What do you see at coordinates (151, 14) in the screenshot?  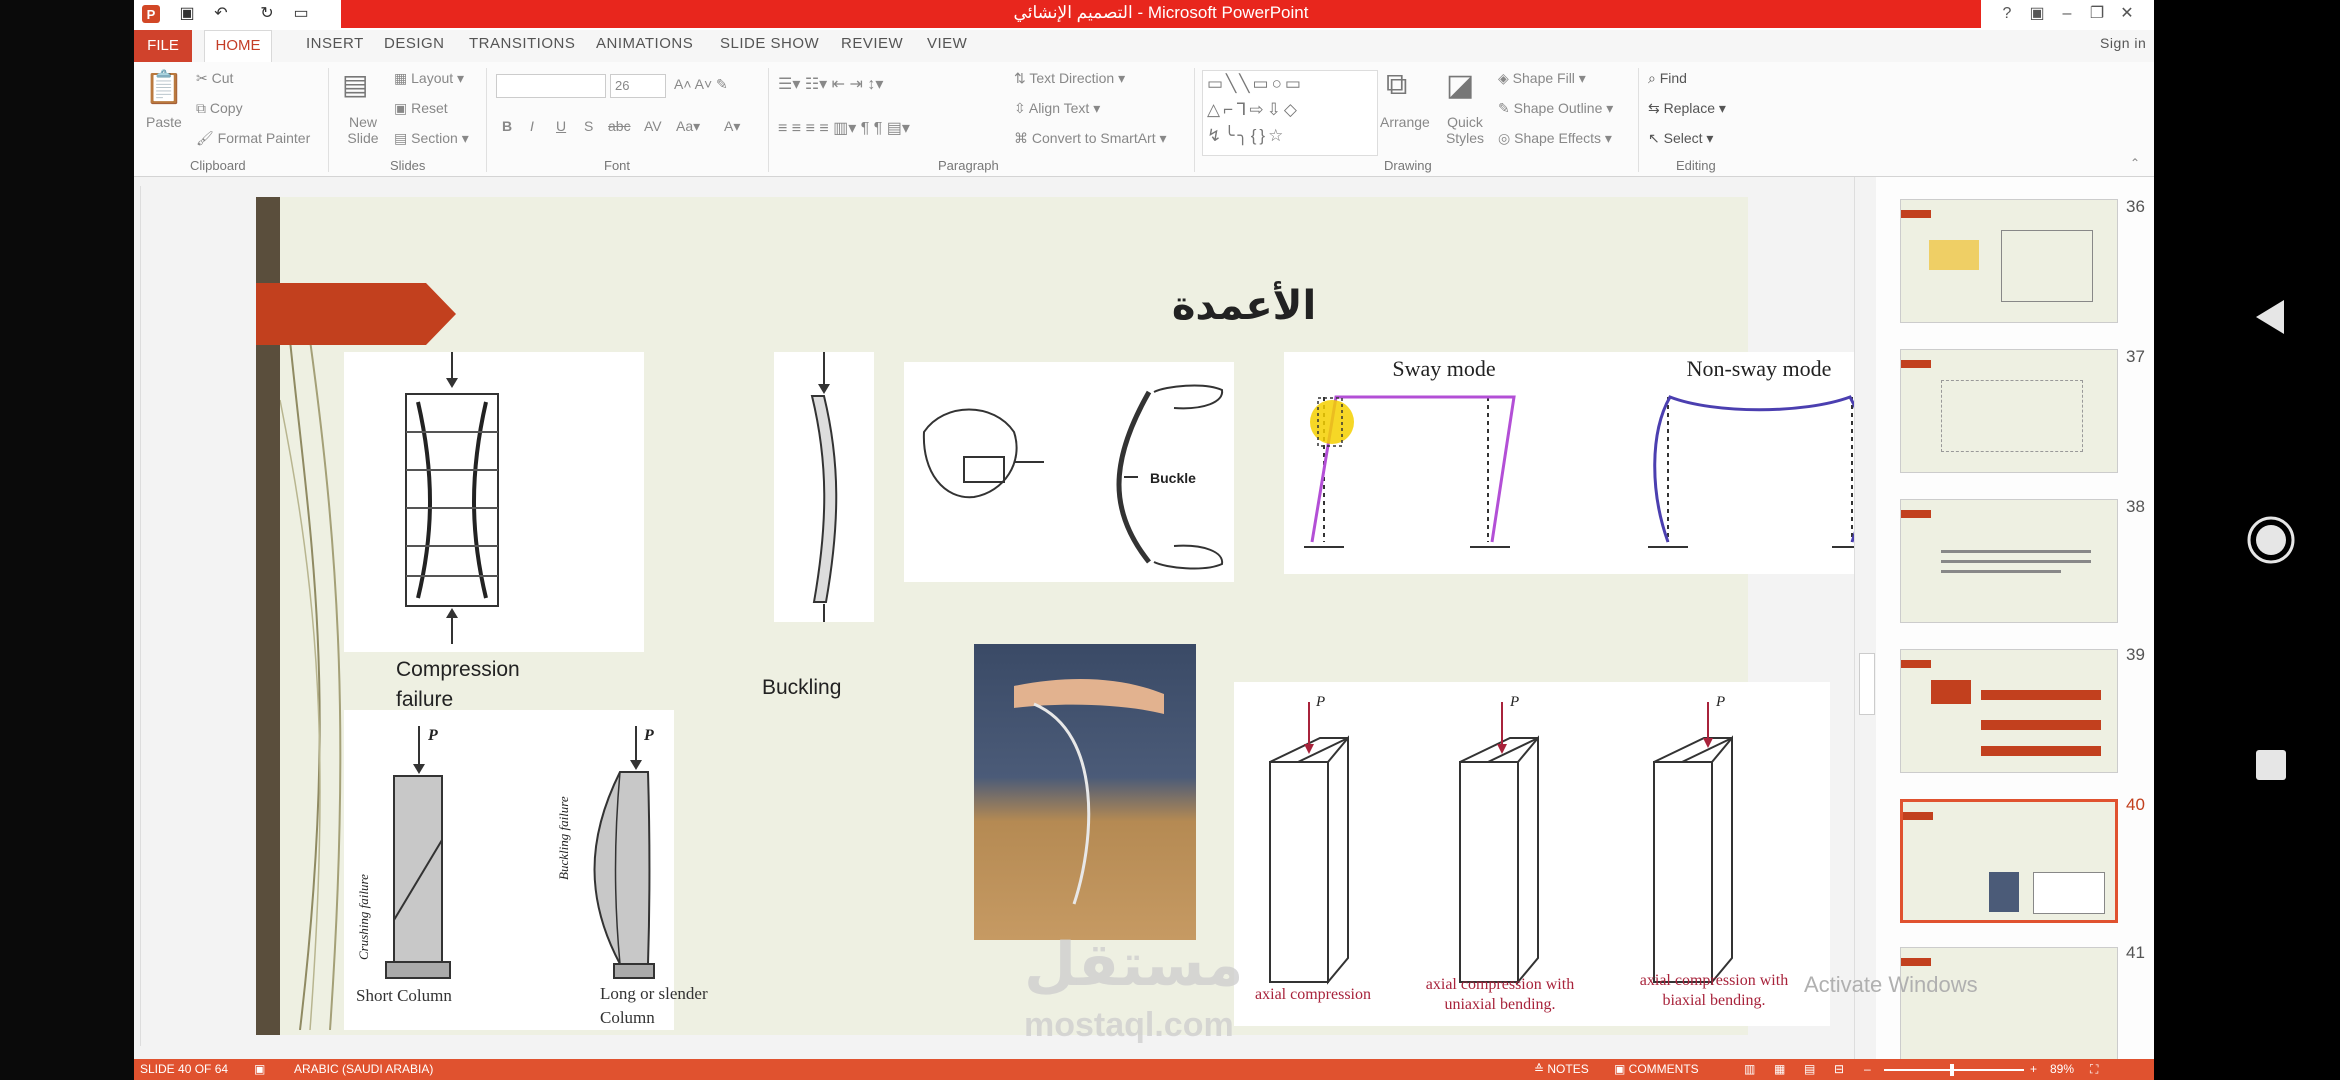 I see `svg-text: P` at bounding box center [151, 14].